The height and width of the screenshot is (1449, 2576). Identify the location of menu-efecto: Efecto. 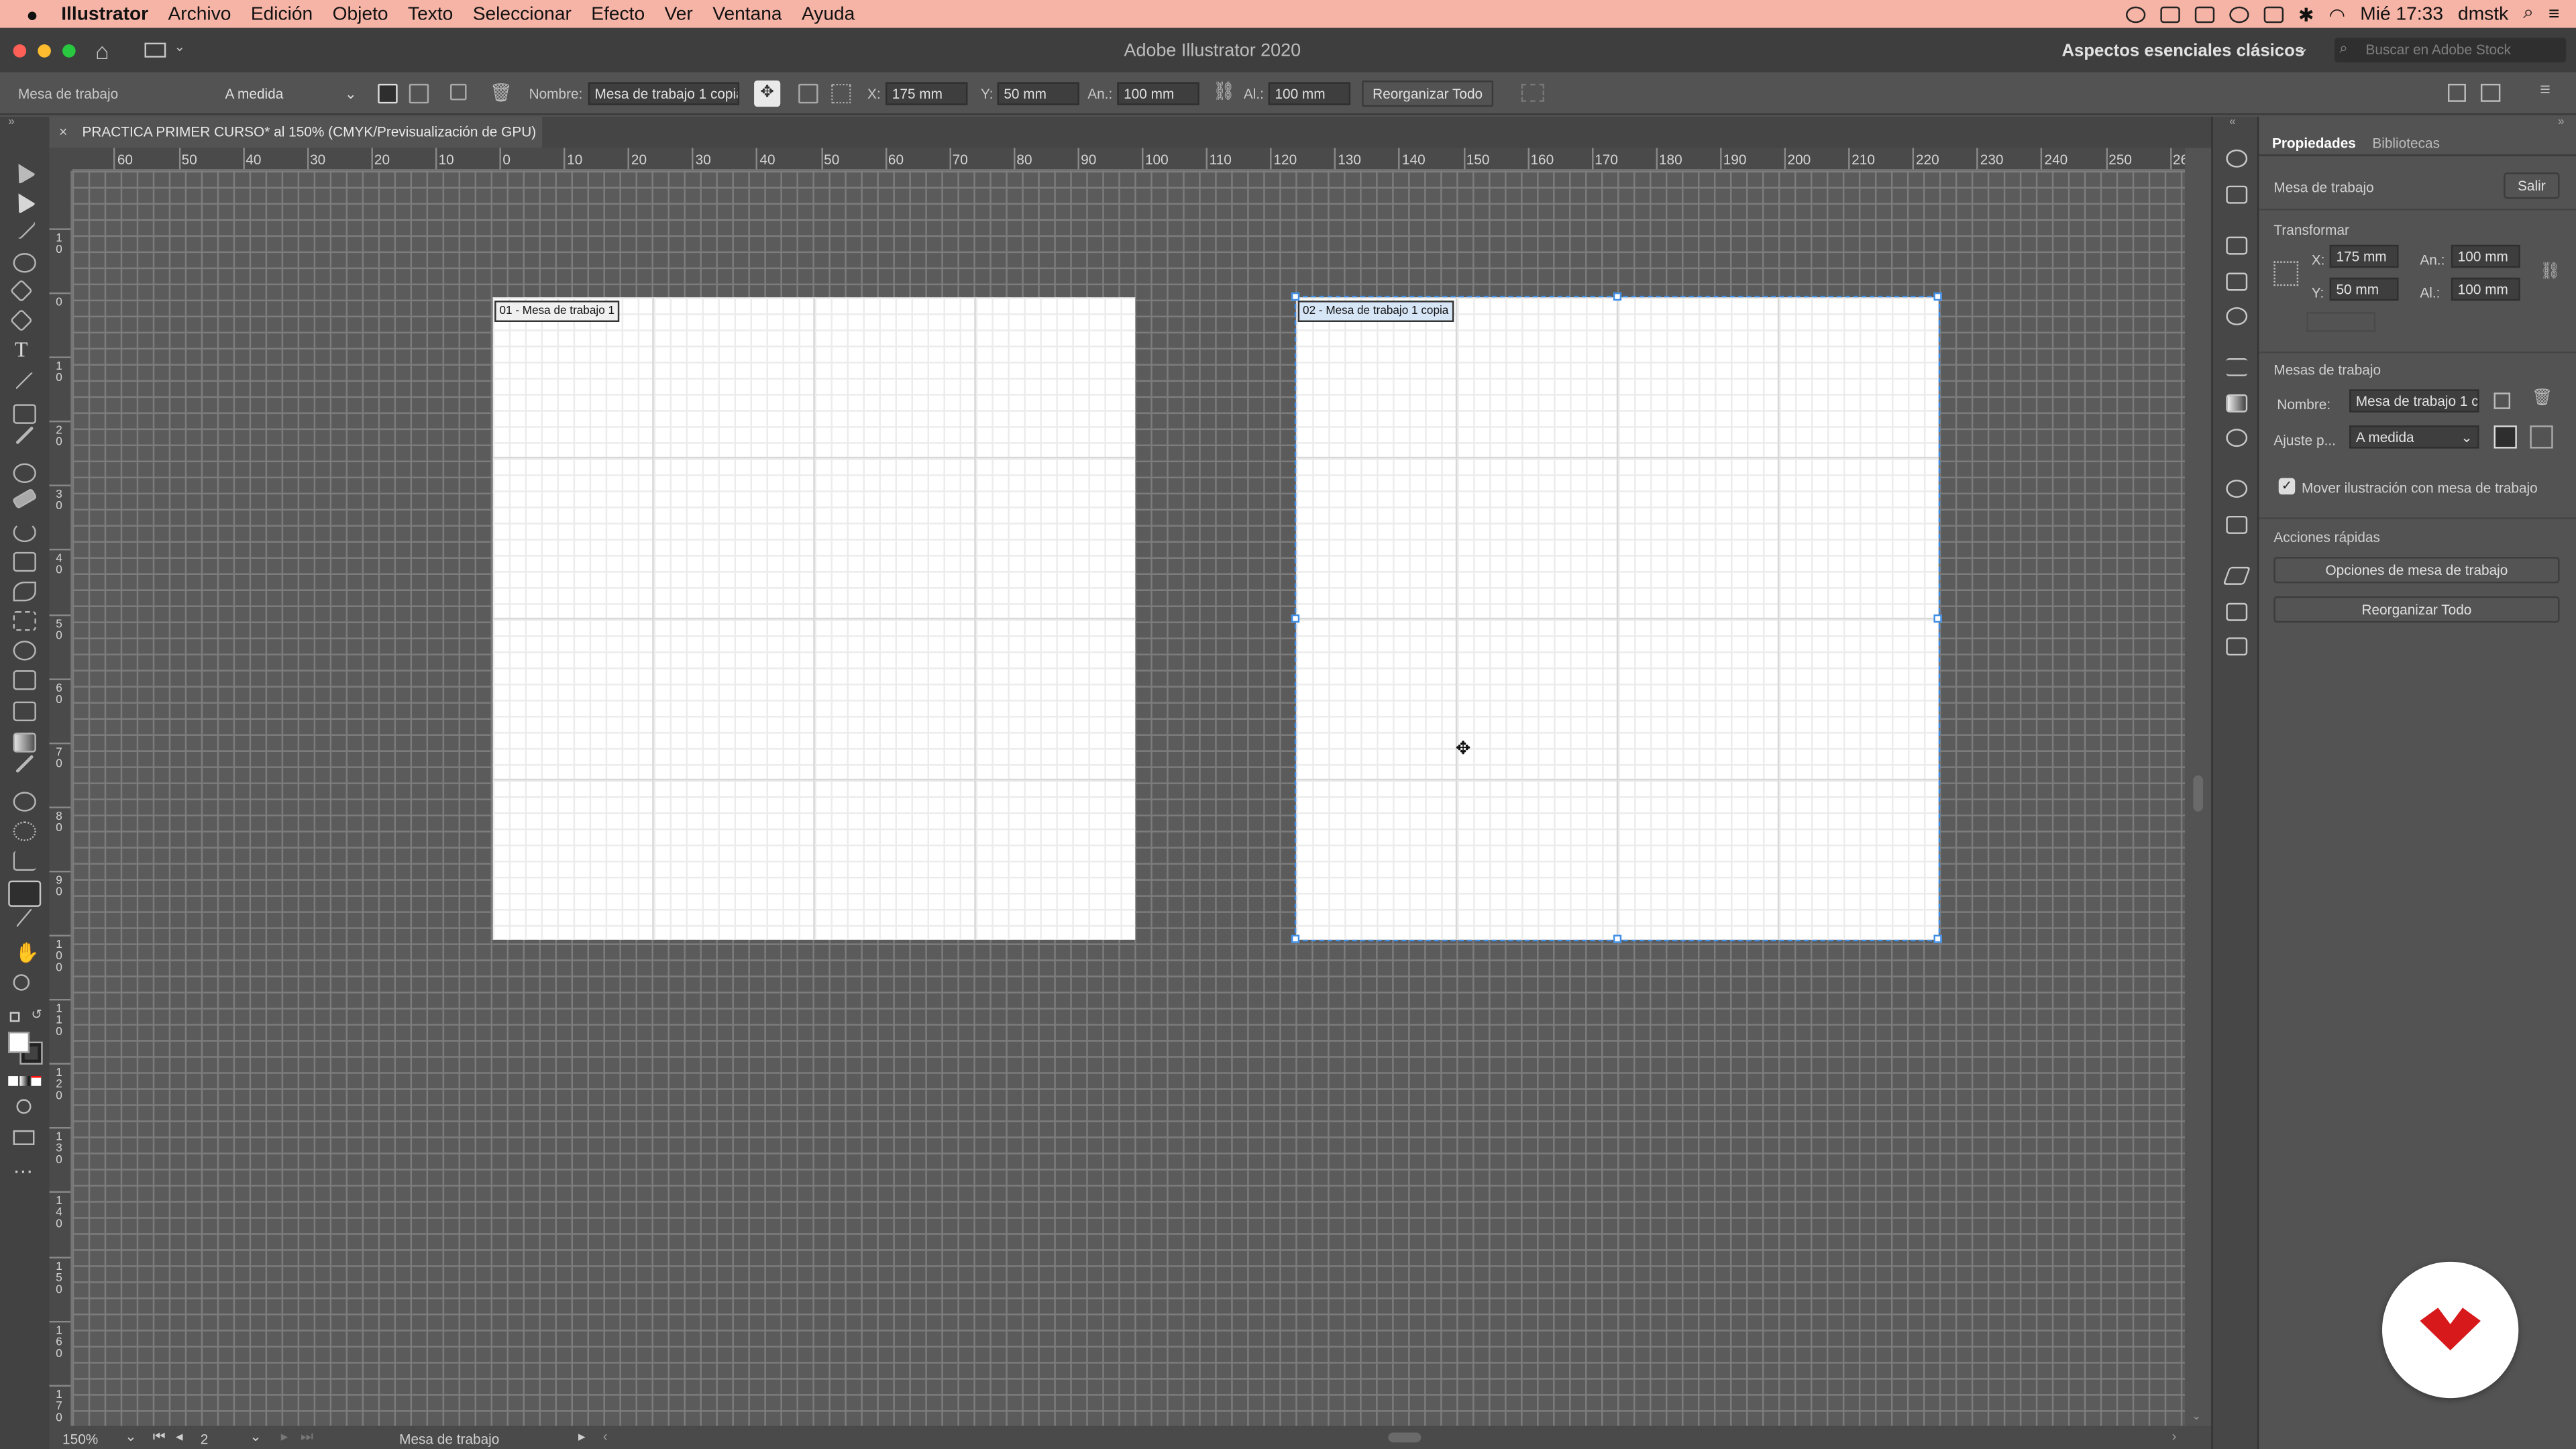
(618, 13).